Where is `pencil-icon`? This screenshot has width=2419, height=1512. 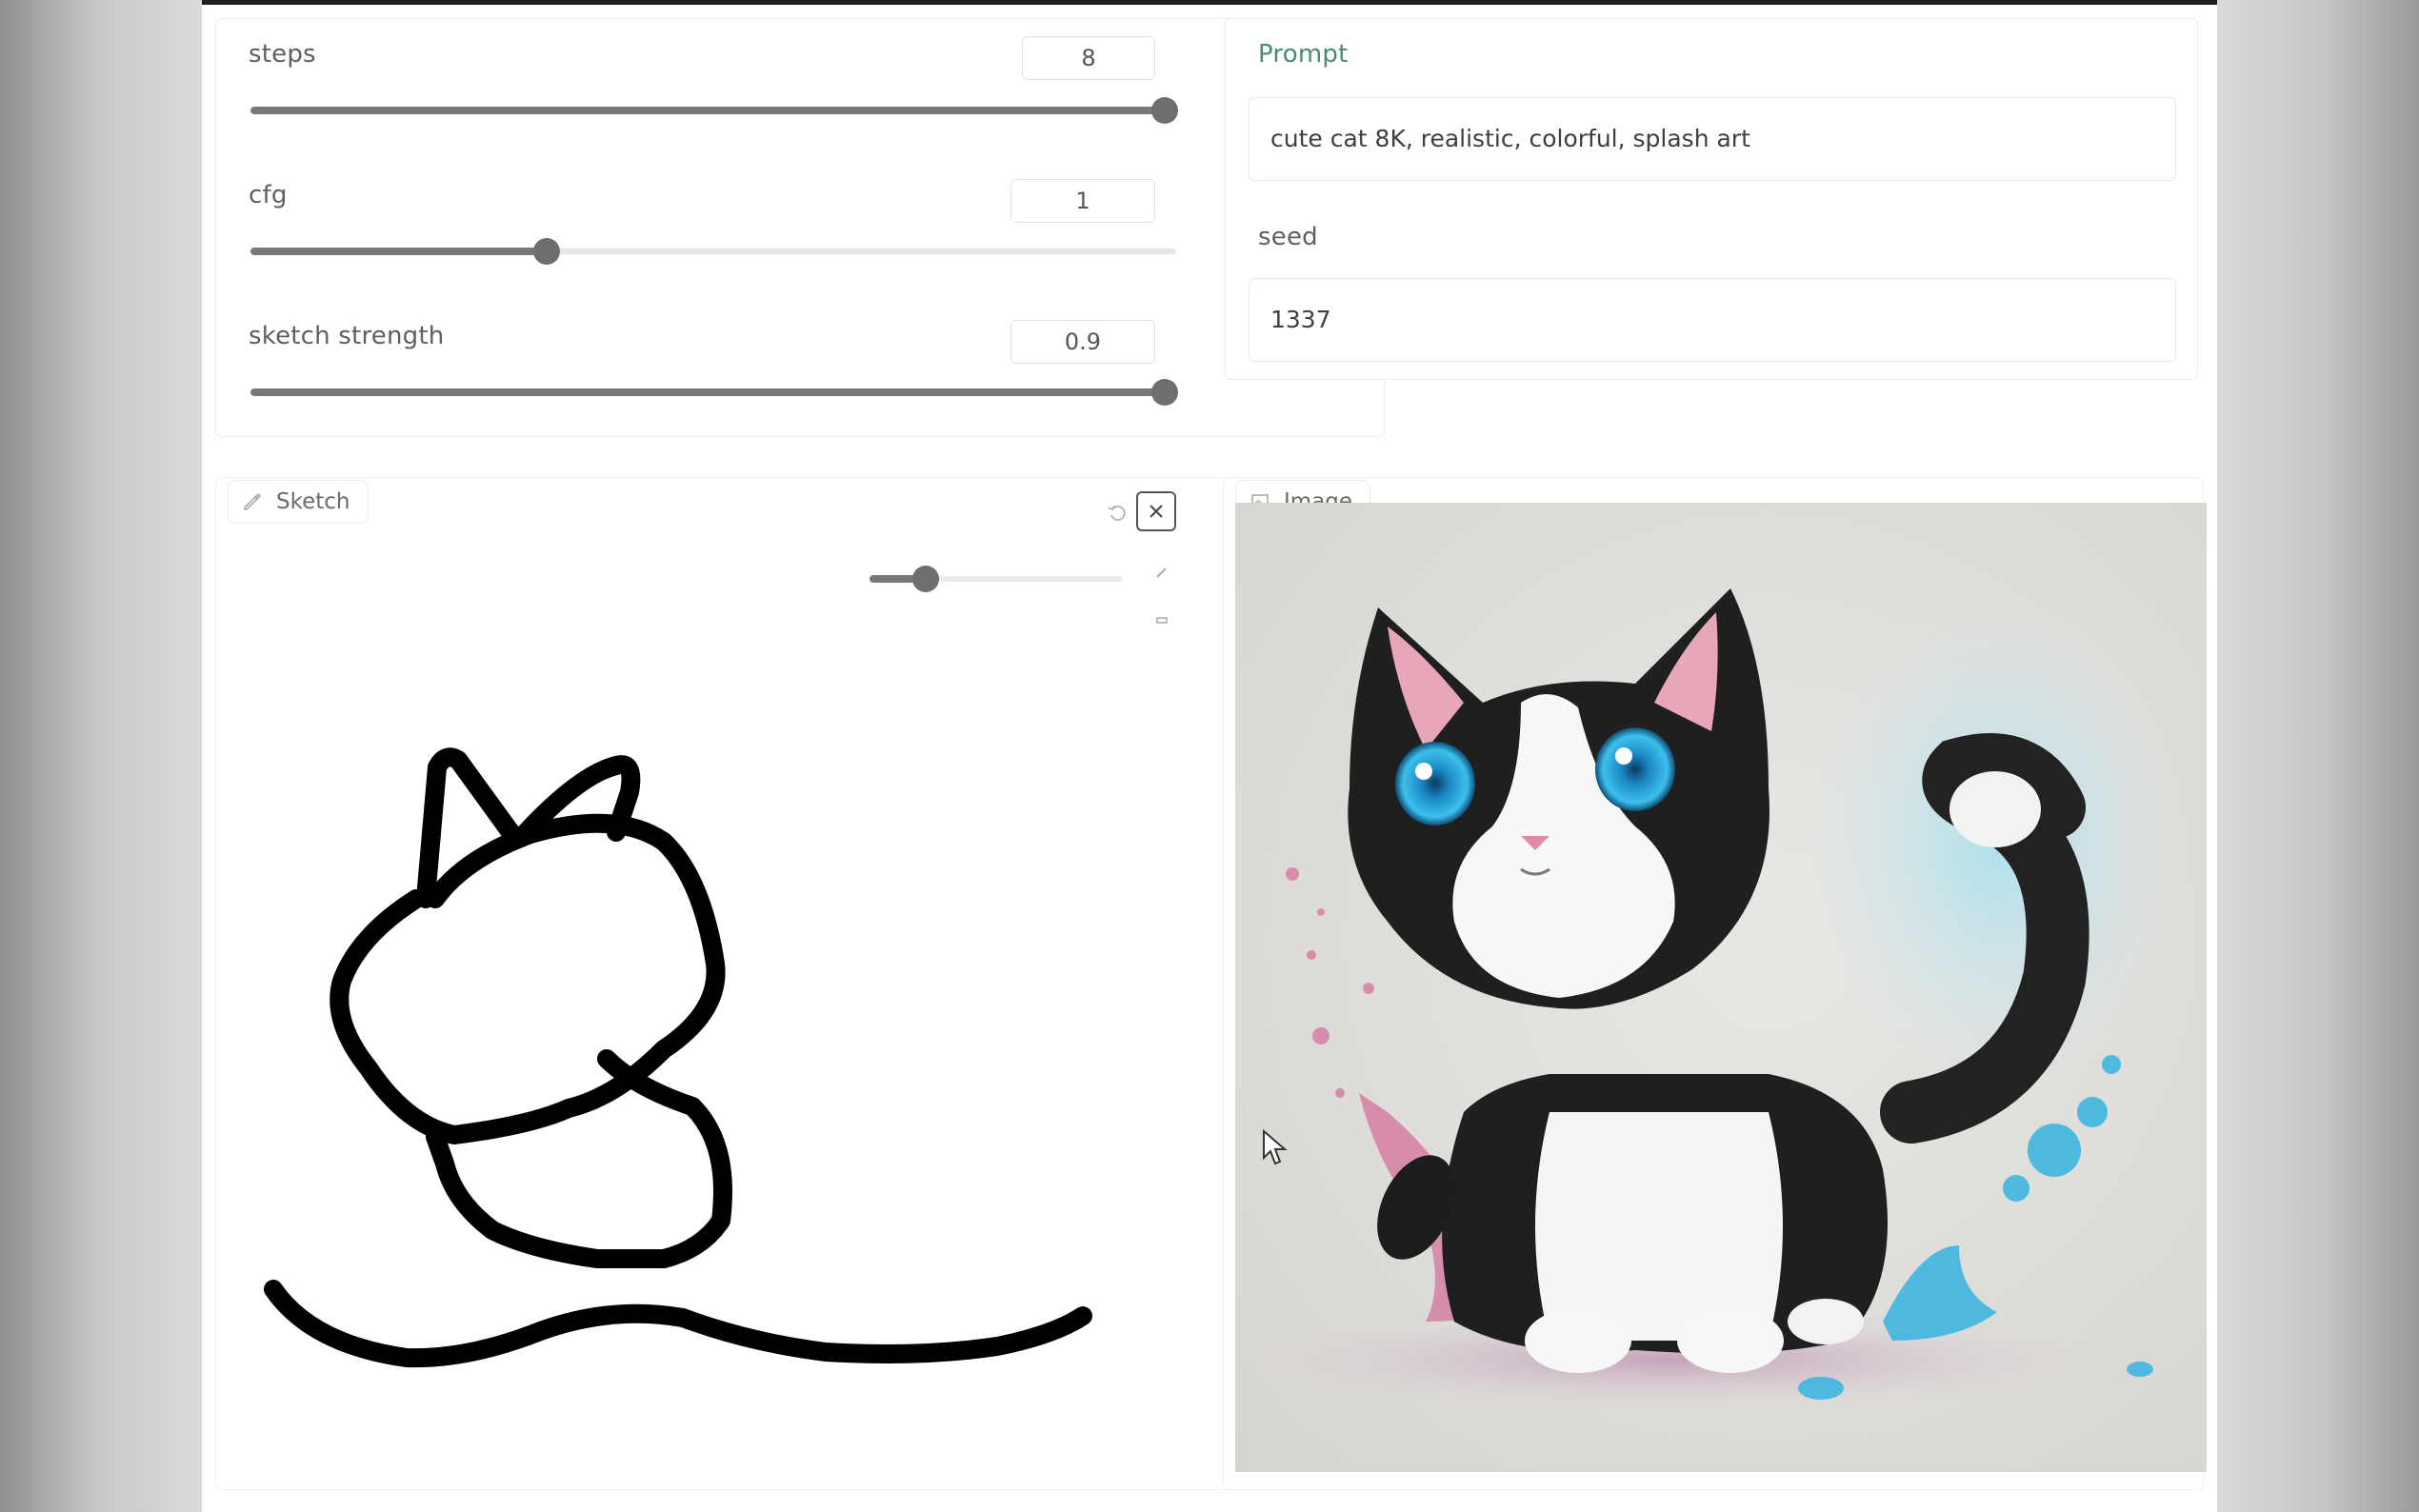 pencil-icon is located at coordinates (252, 501).